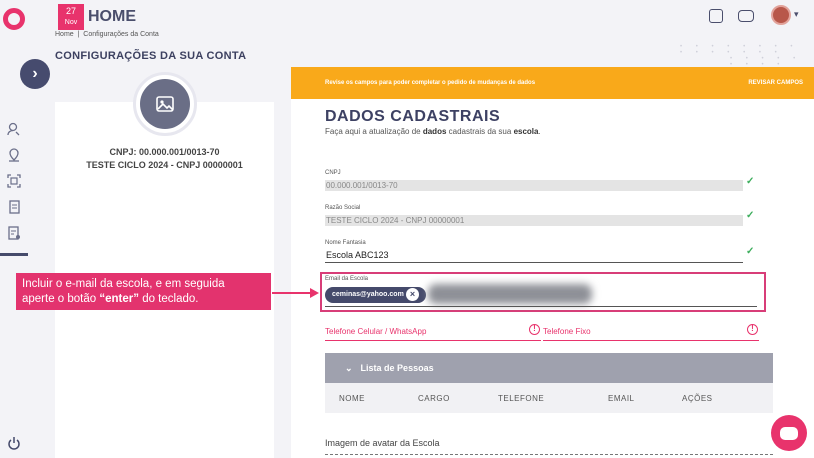 The height and width of the screenshot is (458, 814). Describe the element at coordinates (716, 16) in the screenshot. I see `share-icon` at that location.